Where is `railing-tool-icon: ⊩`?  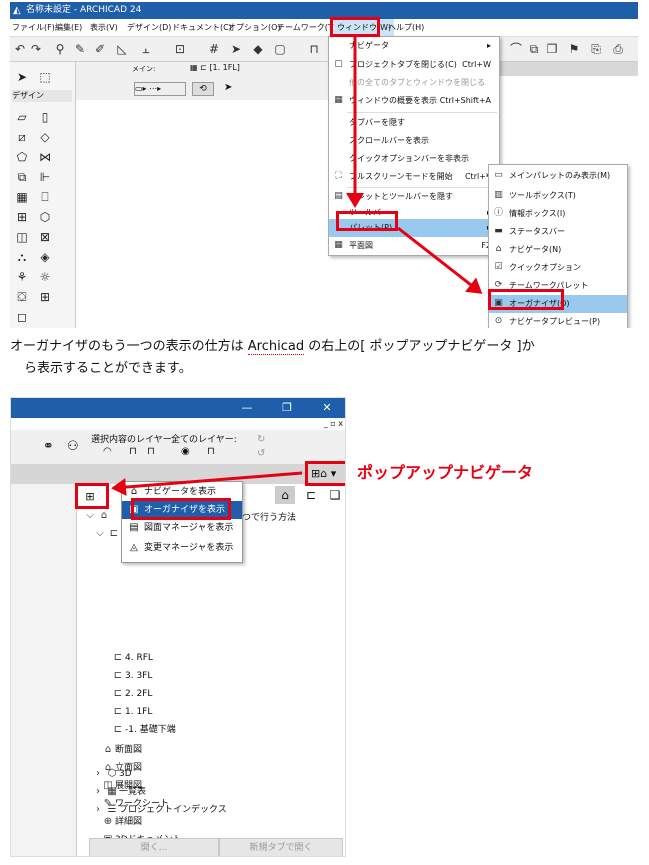
railing-tool-icon: ⊩ is located at coordinates (45, 177).